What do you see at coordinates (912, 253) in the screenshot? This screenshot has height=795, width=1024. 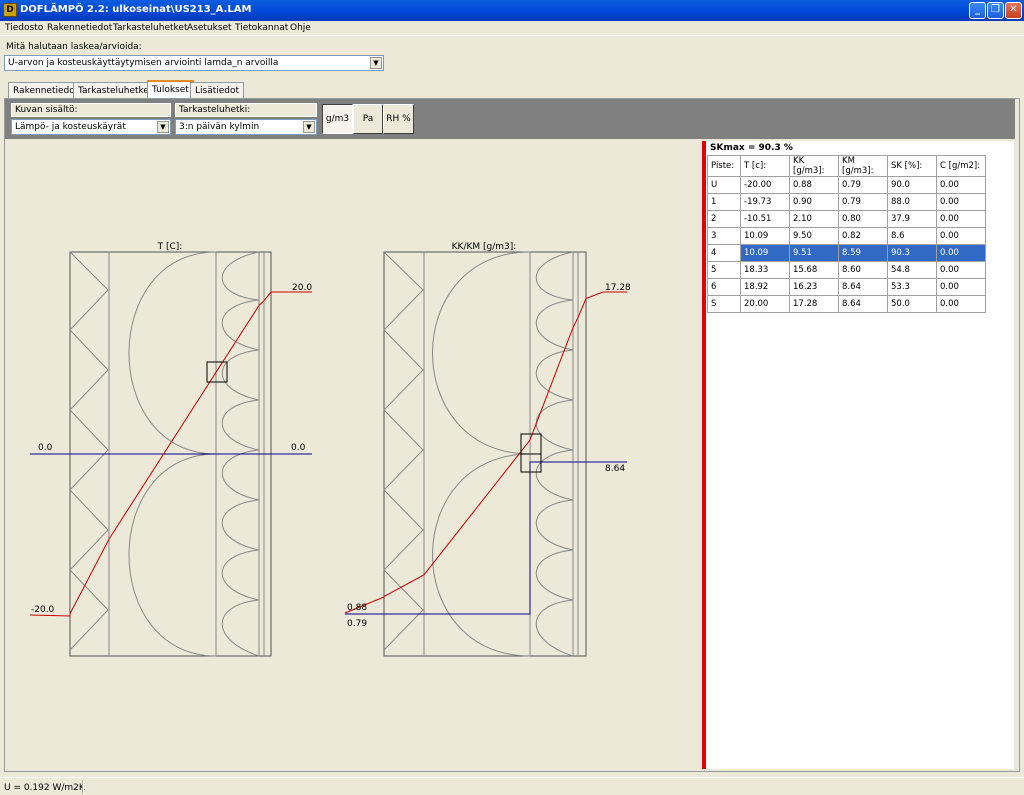 I see `table-cell: 90.3` at bounding box center [912, 253].